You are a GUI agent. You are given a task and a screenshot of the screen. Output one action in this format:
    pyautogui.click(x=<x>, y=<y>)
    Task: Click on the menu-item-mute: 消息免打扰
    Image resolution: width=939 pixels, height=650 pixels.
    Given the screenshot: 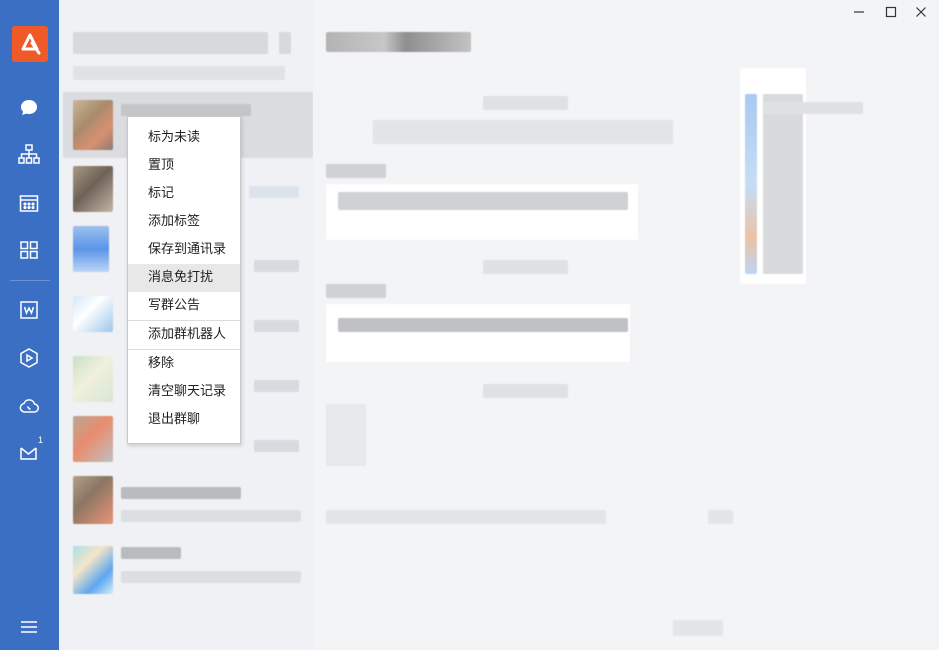 What is the action you would take?
    pyautogui.click(x=184, y=278)
    